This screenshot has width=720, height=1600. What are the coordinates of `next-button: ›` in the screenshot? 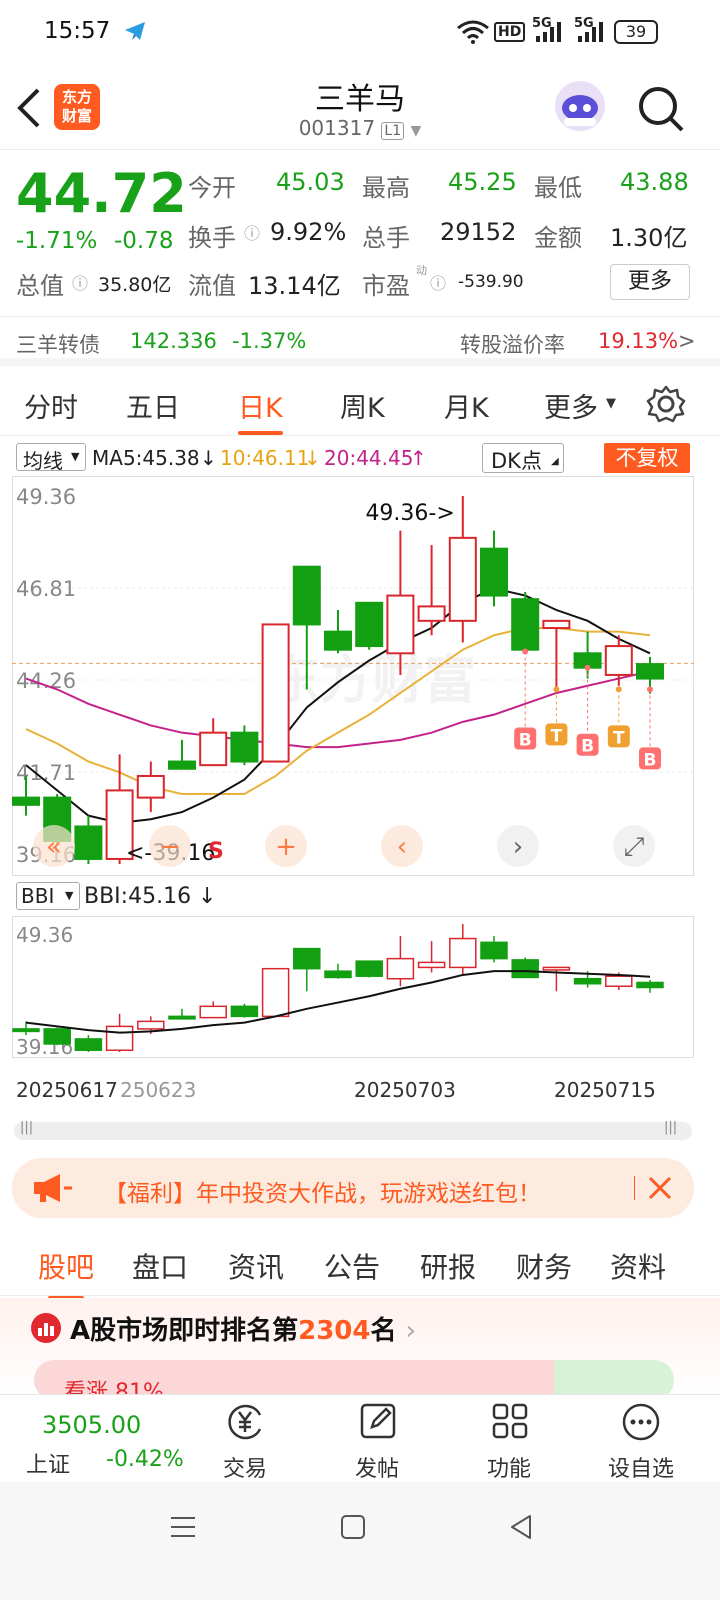 It's located at (518, 846).